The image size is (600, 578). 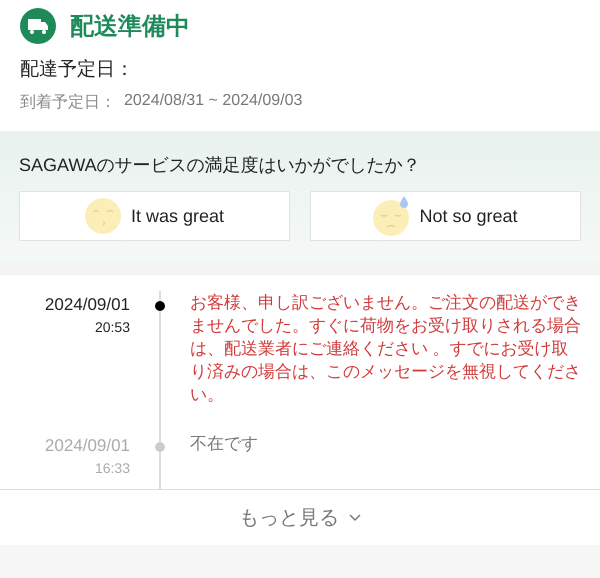 I want to click on truck-icon, so click(x=38, y=26).